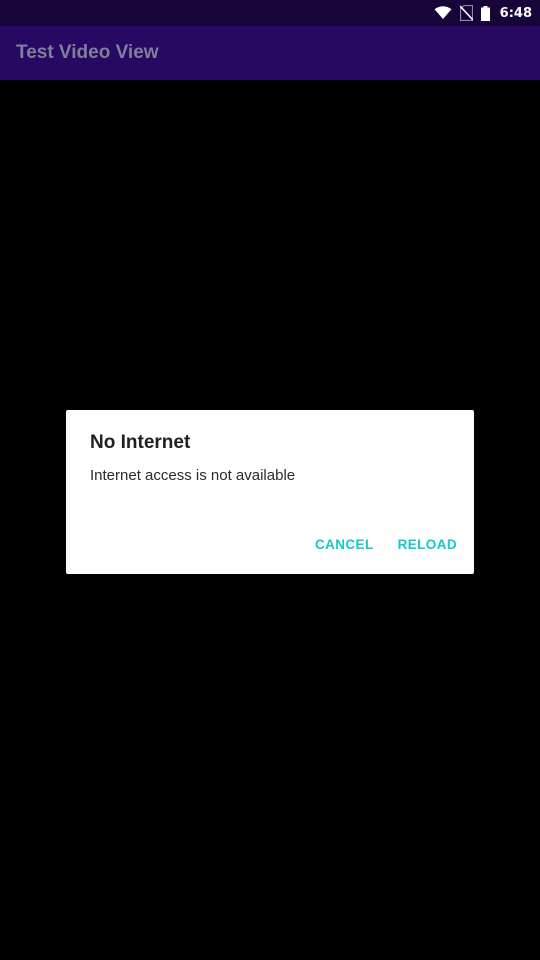  What do you see at coordinates (485, 13) in the screenshot?
I see `battery-icon` at bounding box center [485, 13].